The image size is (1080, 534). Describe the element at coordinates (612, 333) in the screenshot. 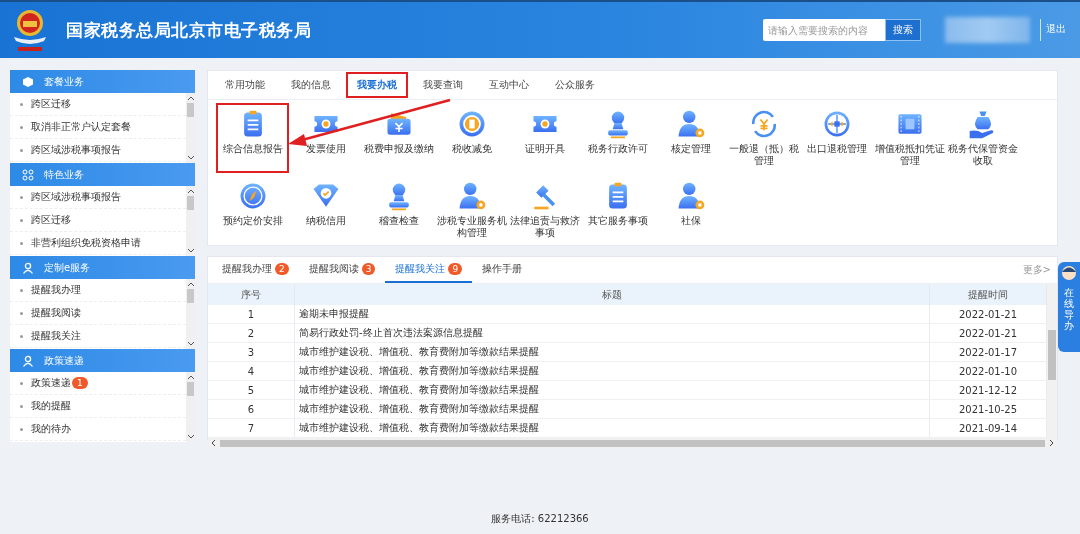

I see `table-cell: 简易行政处罚-终止首次违法案源信息提醒` at that location.